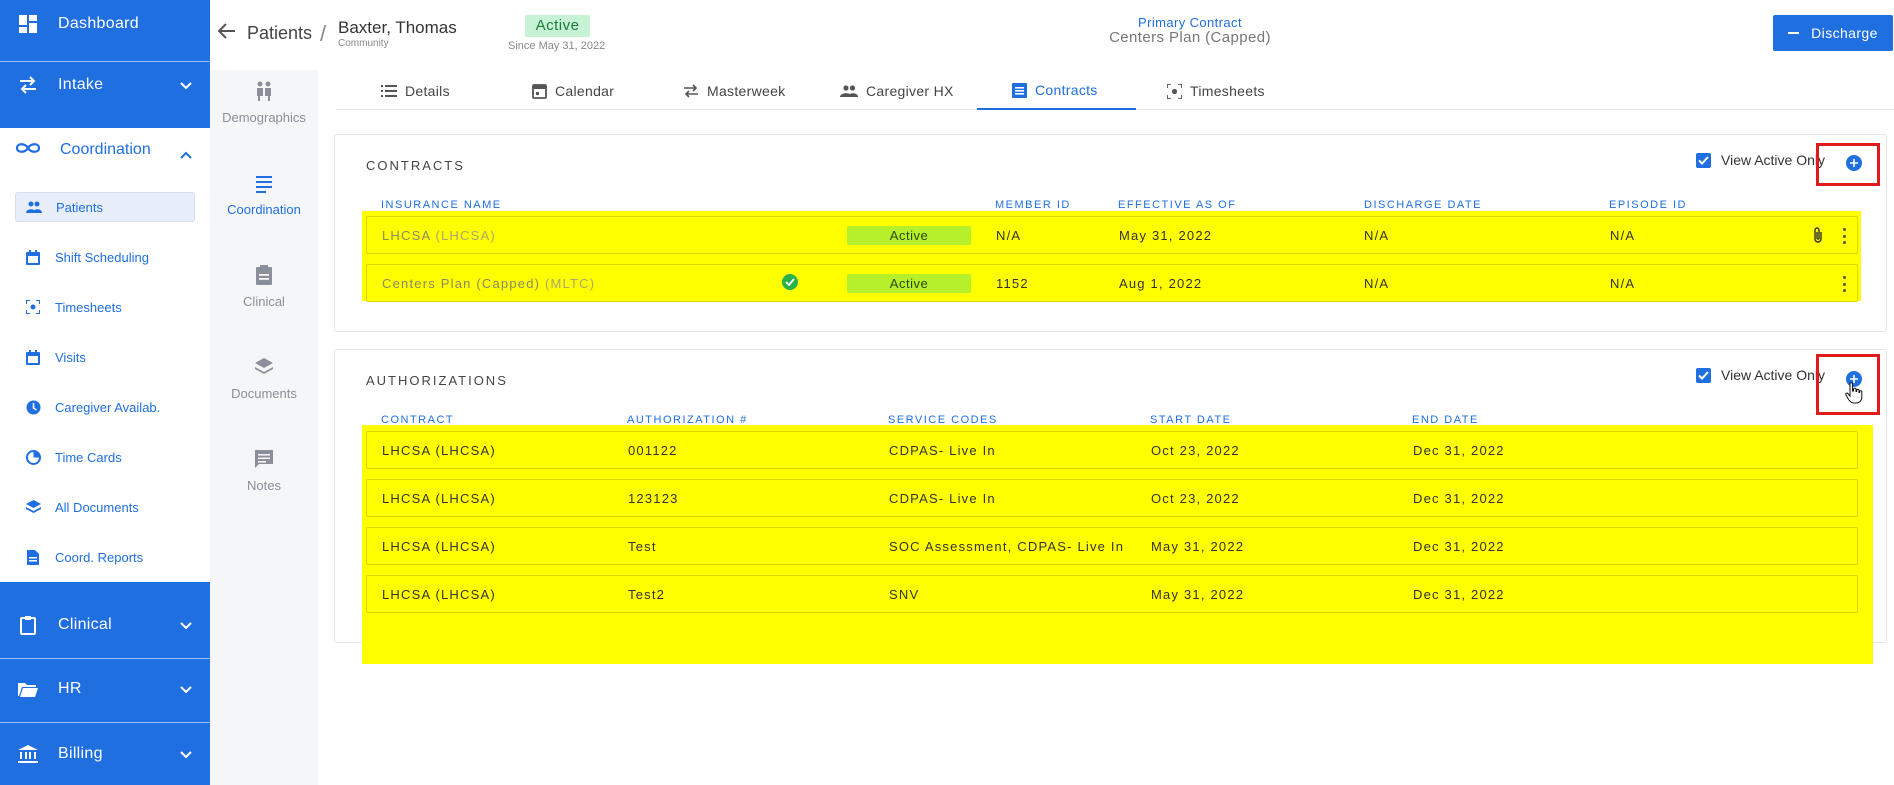 This screenshot has width=1894, height=785. Describe the element at coordinates (1423, 205) in the screenshot. I see `col-discharge-date: DISCHARGE DATE` at that location.